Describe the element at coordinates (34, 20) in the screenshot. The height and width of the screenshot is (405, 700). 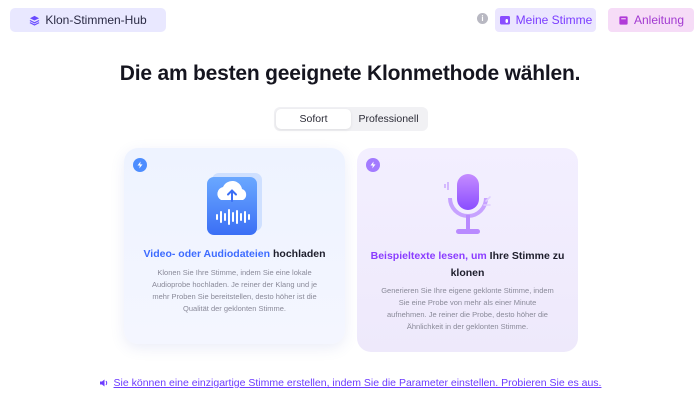
I see `layers-icon` at that location.